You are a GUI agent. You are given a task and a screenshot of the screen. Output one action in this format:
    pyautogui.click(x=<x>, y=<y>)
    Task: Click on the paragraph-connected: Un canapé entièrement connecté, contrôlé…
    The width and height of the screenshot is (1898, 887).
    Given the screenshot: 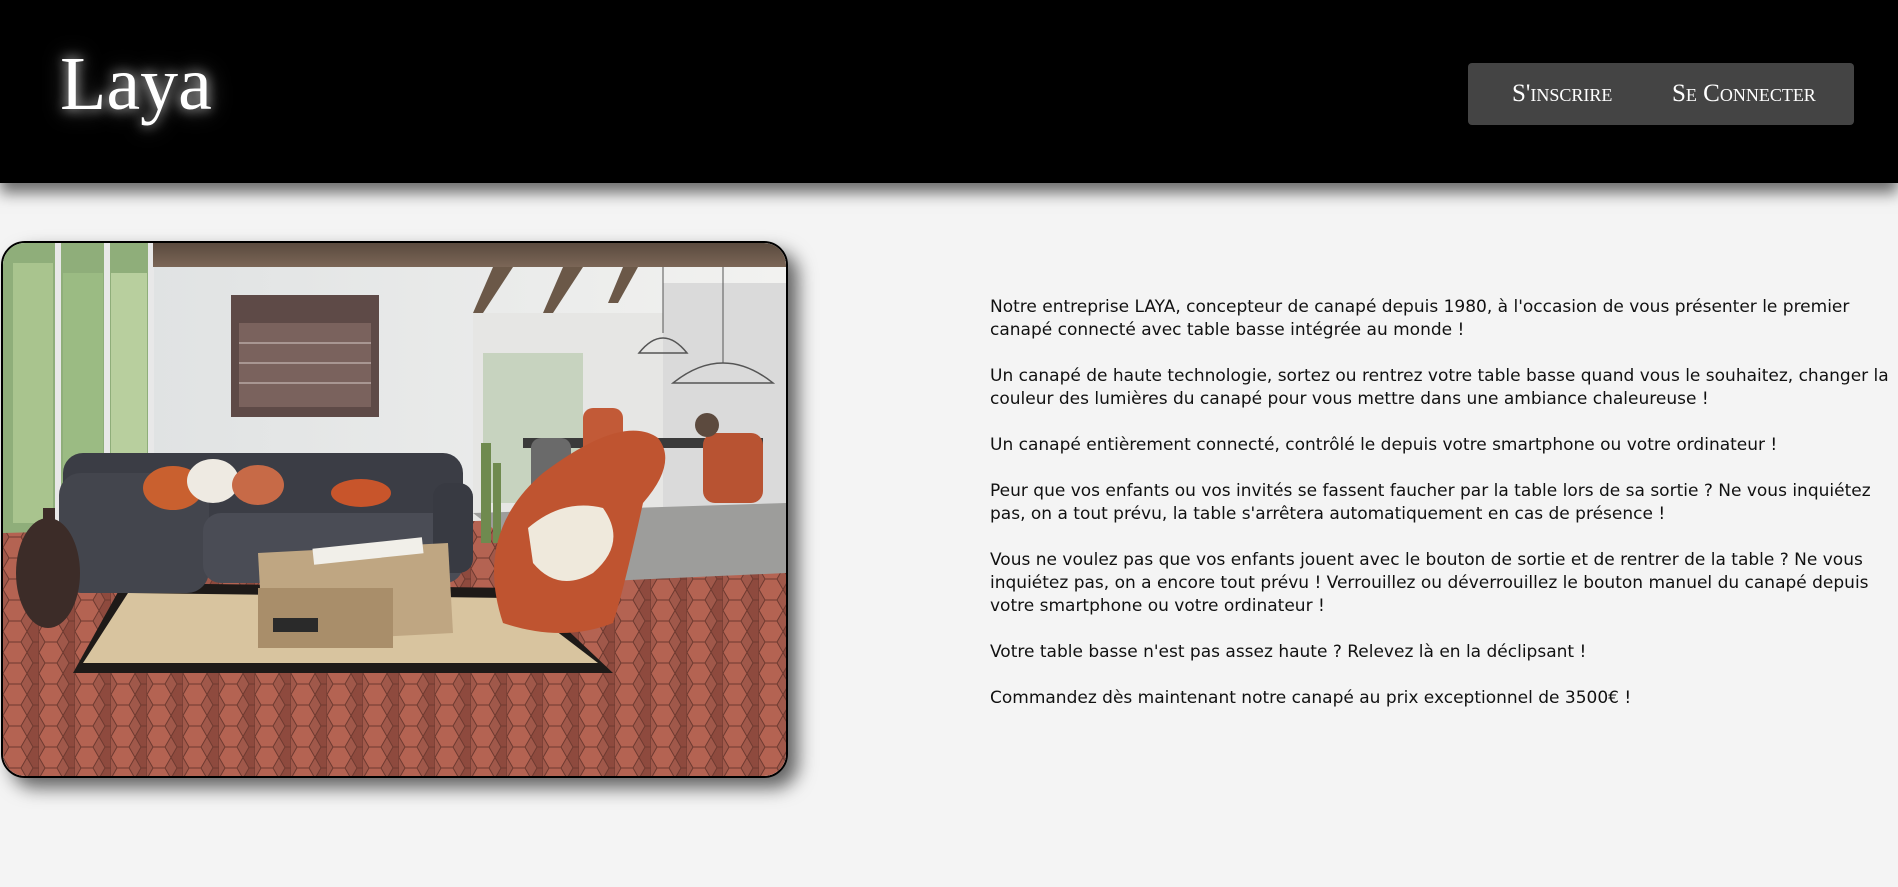 What is the action you would take?
    pyautogui.click(x=1384, y=445)
    